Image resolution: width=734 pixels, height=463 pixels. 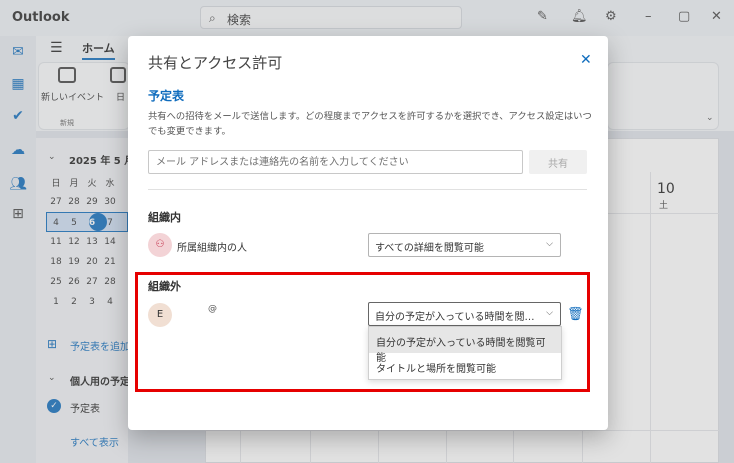 I want to click on internal-permission-dropdown: すべての詳細を閲覧可能 ⌵, so click(x=464, y=245).